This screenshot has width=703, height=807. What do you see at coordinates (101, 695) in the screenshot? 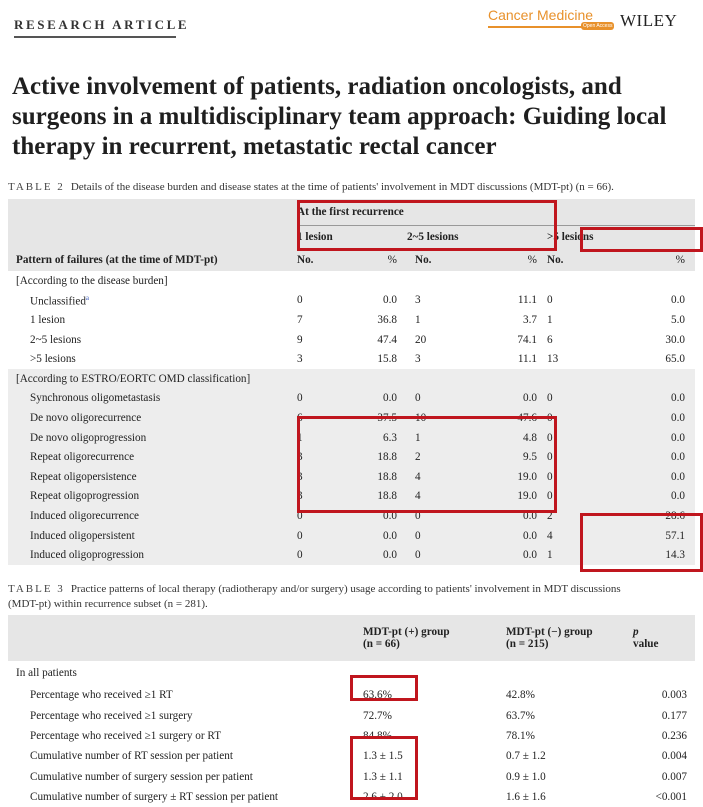
I see `row-label: Percentage who received ≥1 RT` at bounding box center [101, 695].